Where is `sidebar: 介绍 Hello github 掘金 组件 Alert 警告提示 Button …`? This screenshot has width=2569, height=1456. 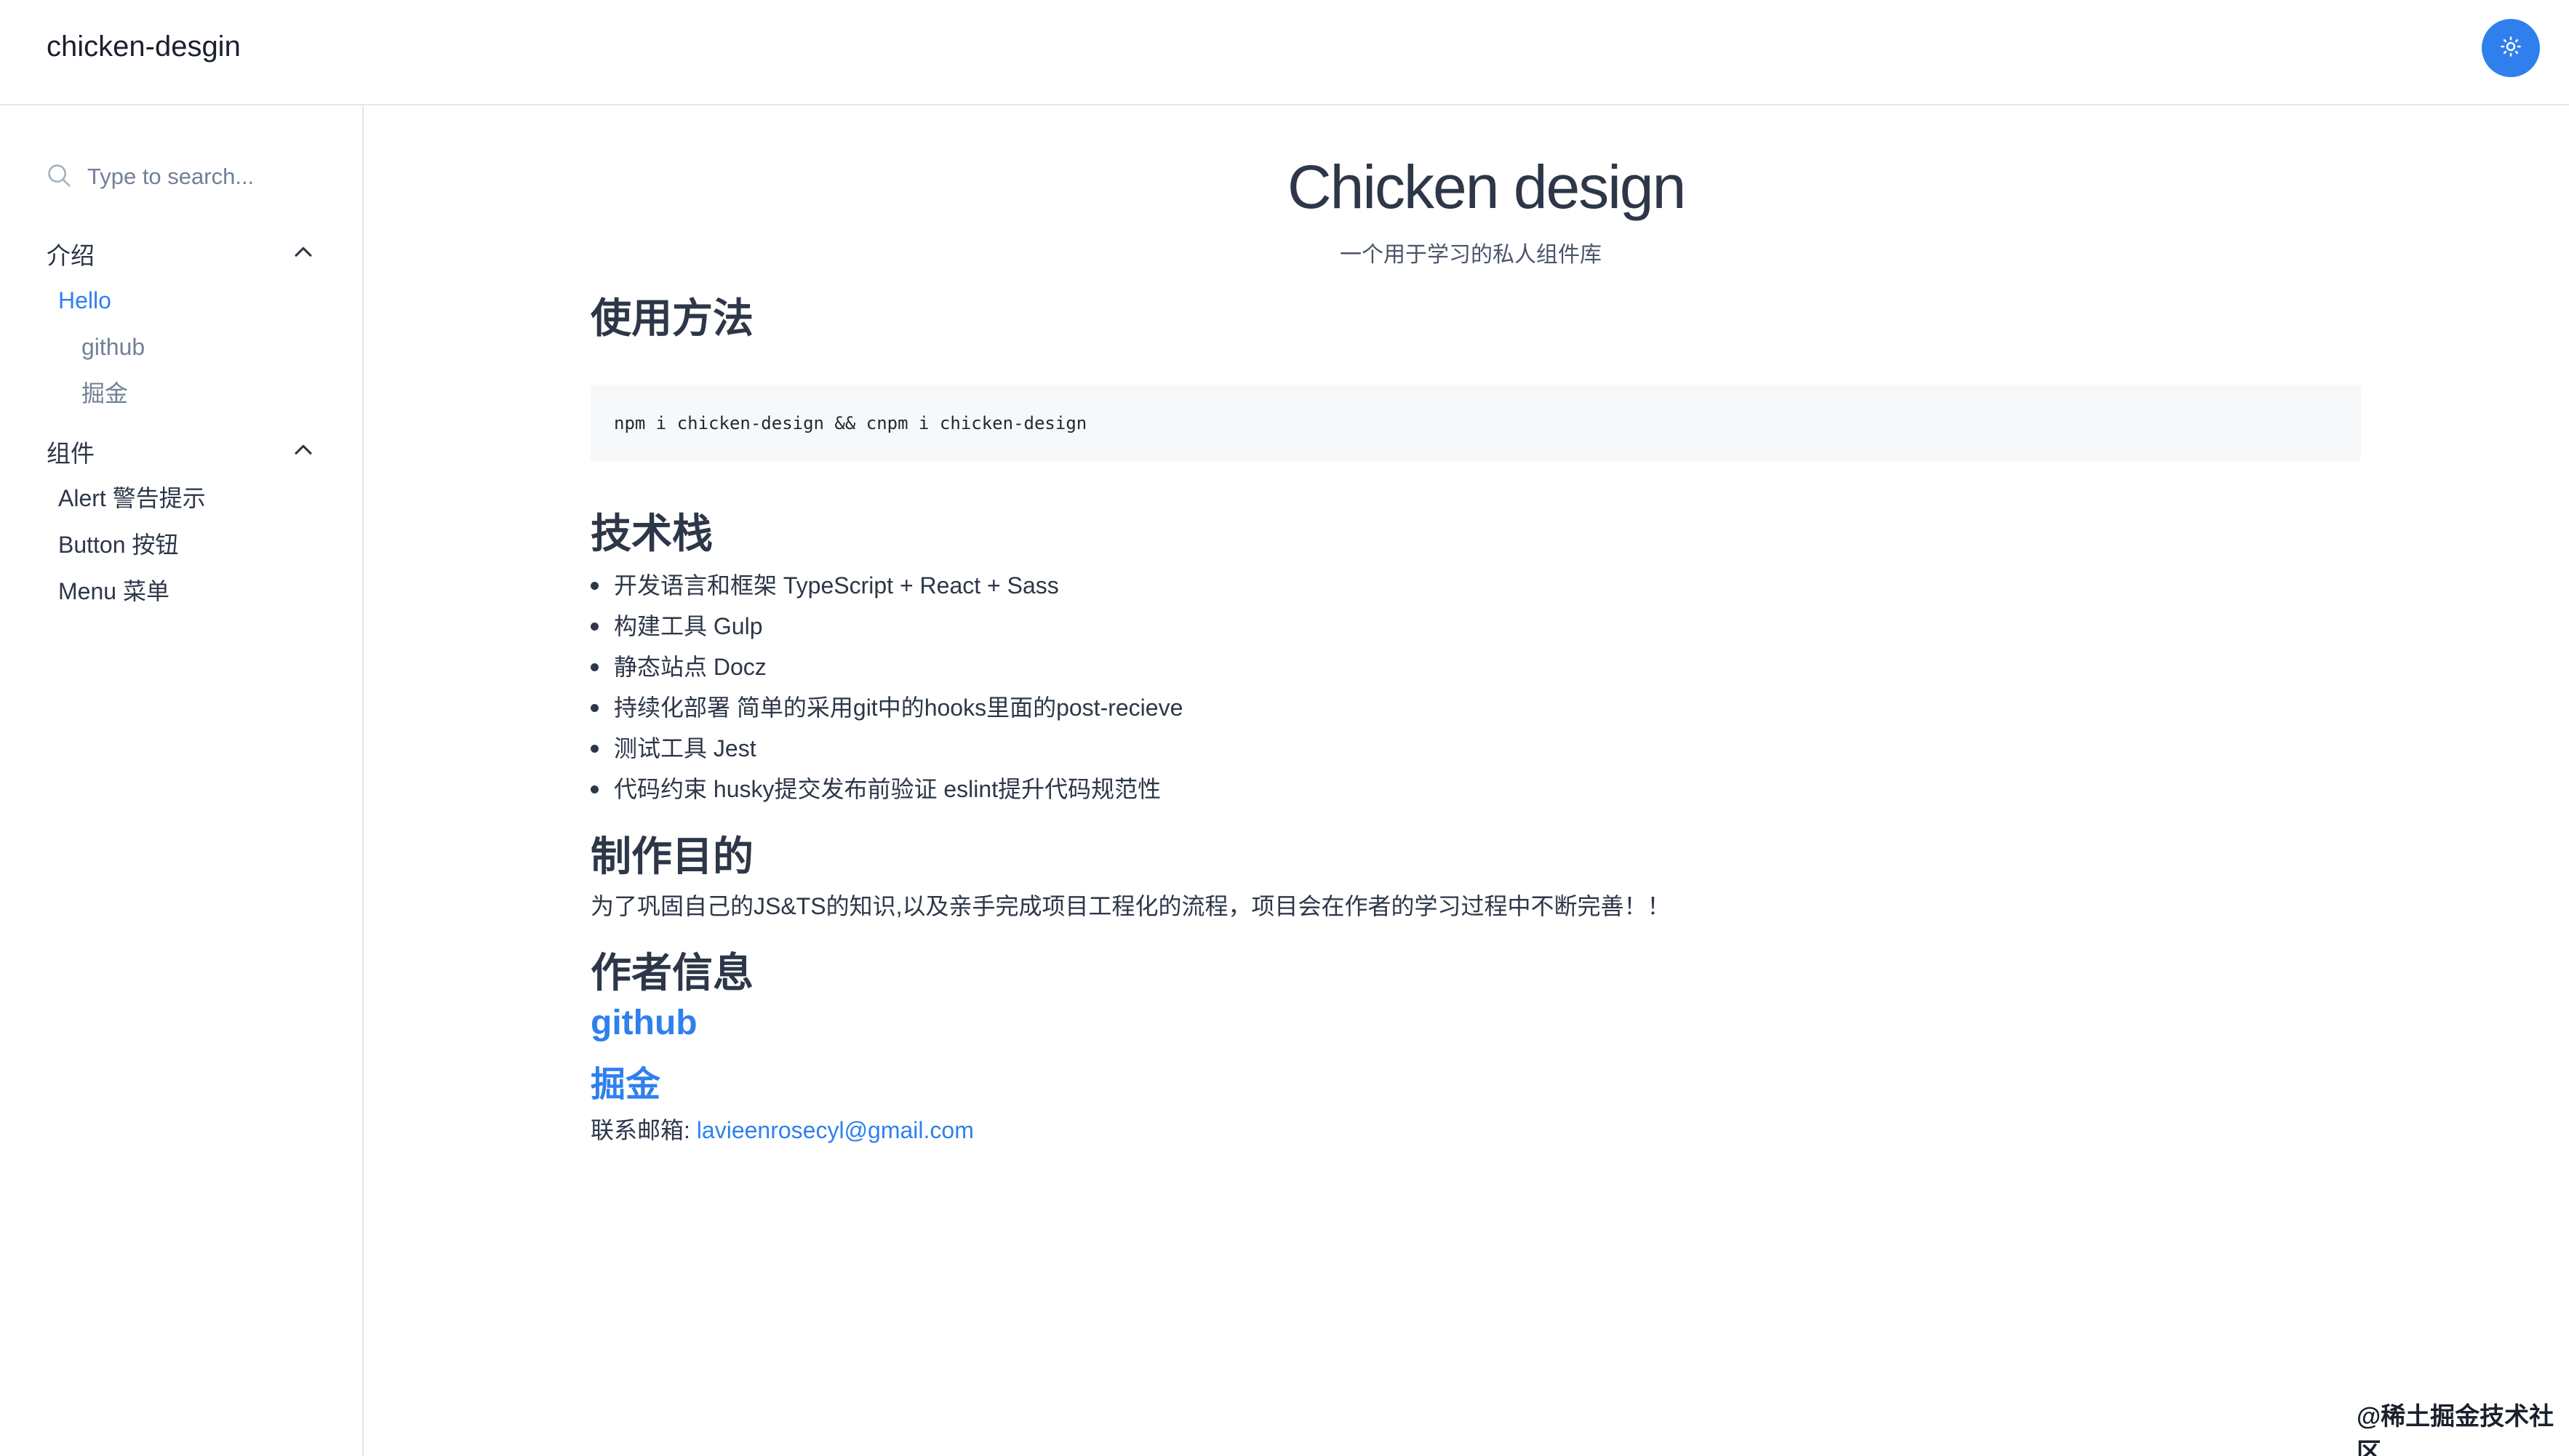
sidebar: 介绍 Hello github 掘金 组件 Alert 警告提示 Button … is located at coordinates (182, 780).